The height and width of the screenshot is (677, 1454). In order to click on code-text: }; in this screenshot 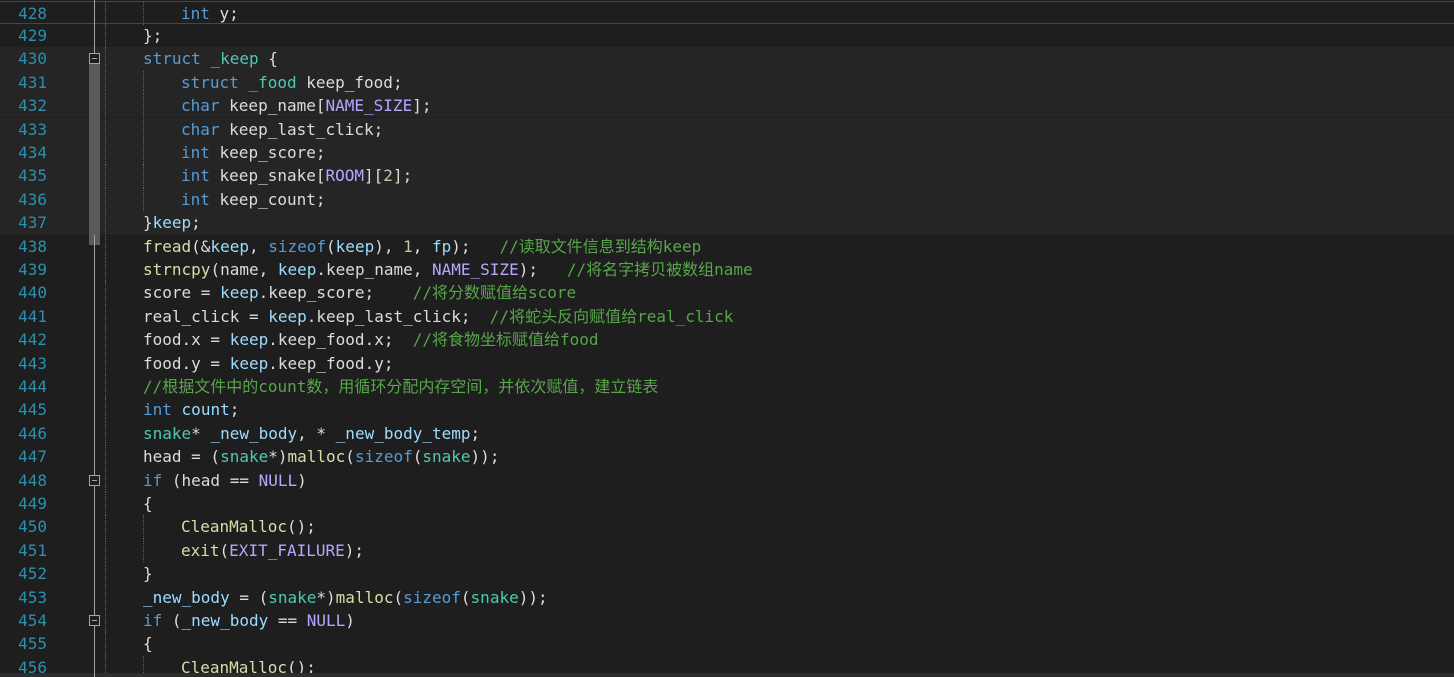, I will do `click(152, 35)`.